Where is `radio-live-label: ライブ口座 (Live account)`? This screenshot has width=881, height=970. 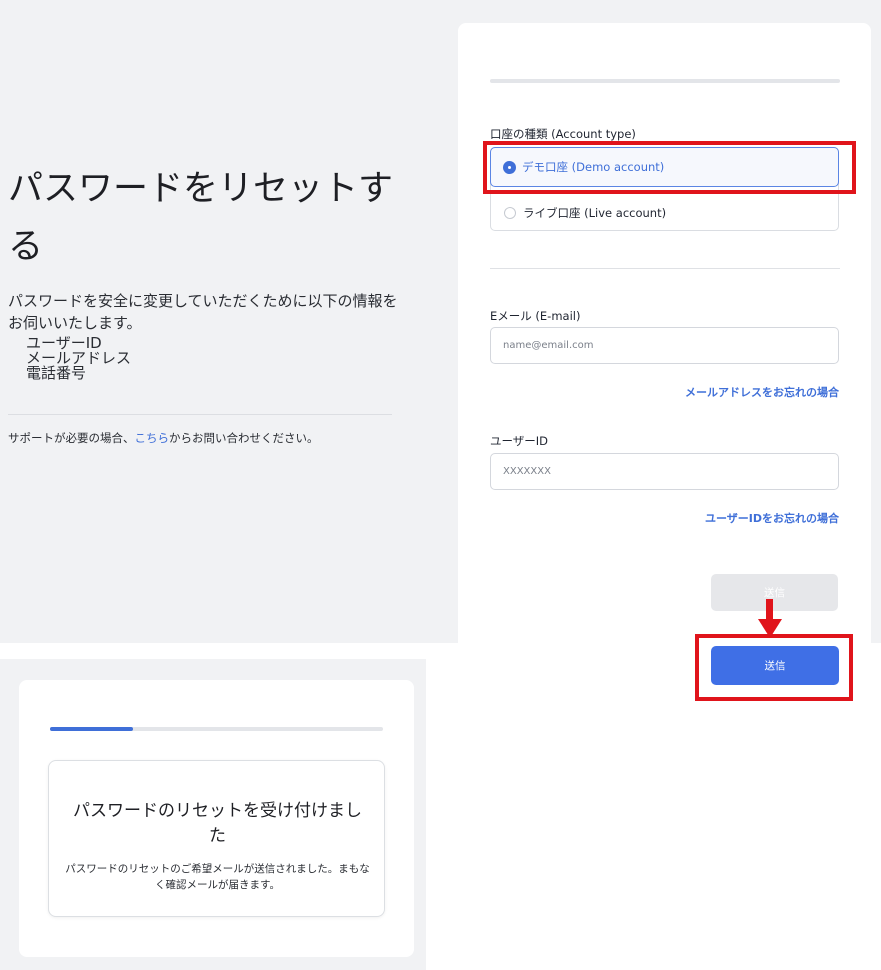
radio-live-label: ライブ口座 (Live account) is located at coordinates (595, 213).